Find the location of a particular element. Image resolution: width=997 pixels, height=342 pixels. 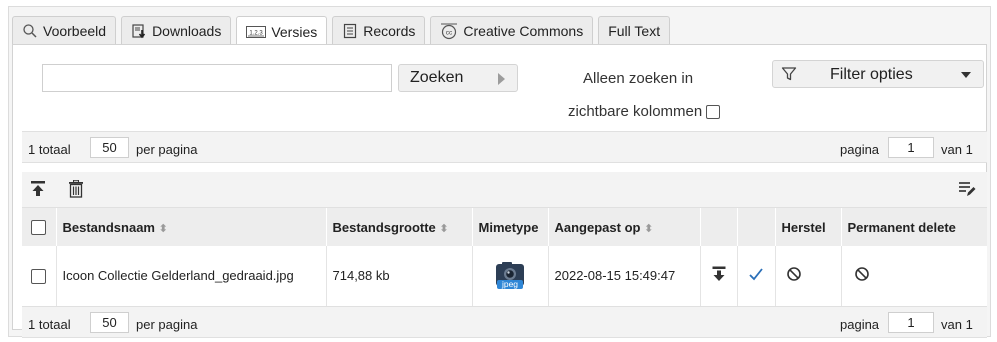

only-visible-row: zichtbare kolommen is located at coordinates (644, 111).